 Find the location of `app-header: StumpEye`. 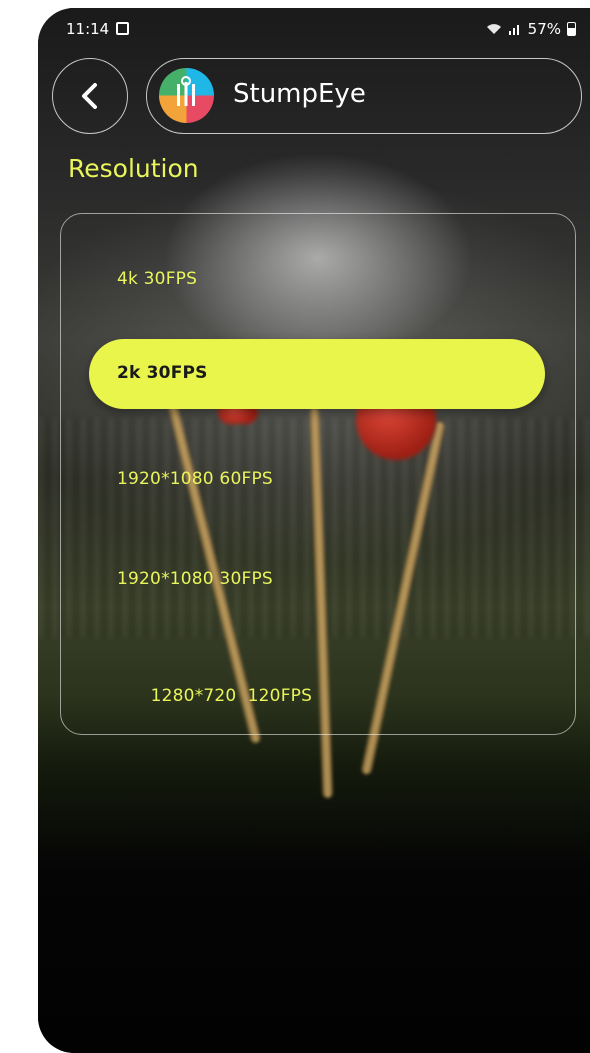

app-header: StumpEye is located at coordinates (364, 96).